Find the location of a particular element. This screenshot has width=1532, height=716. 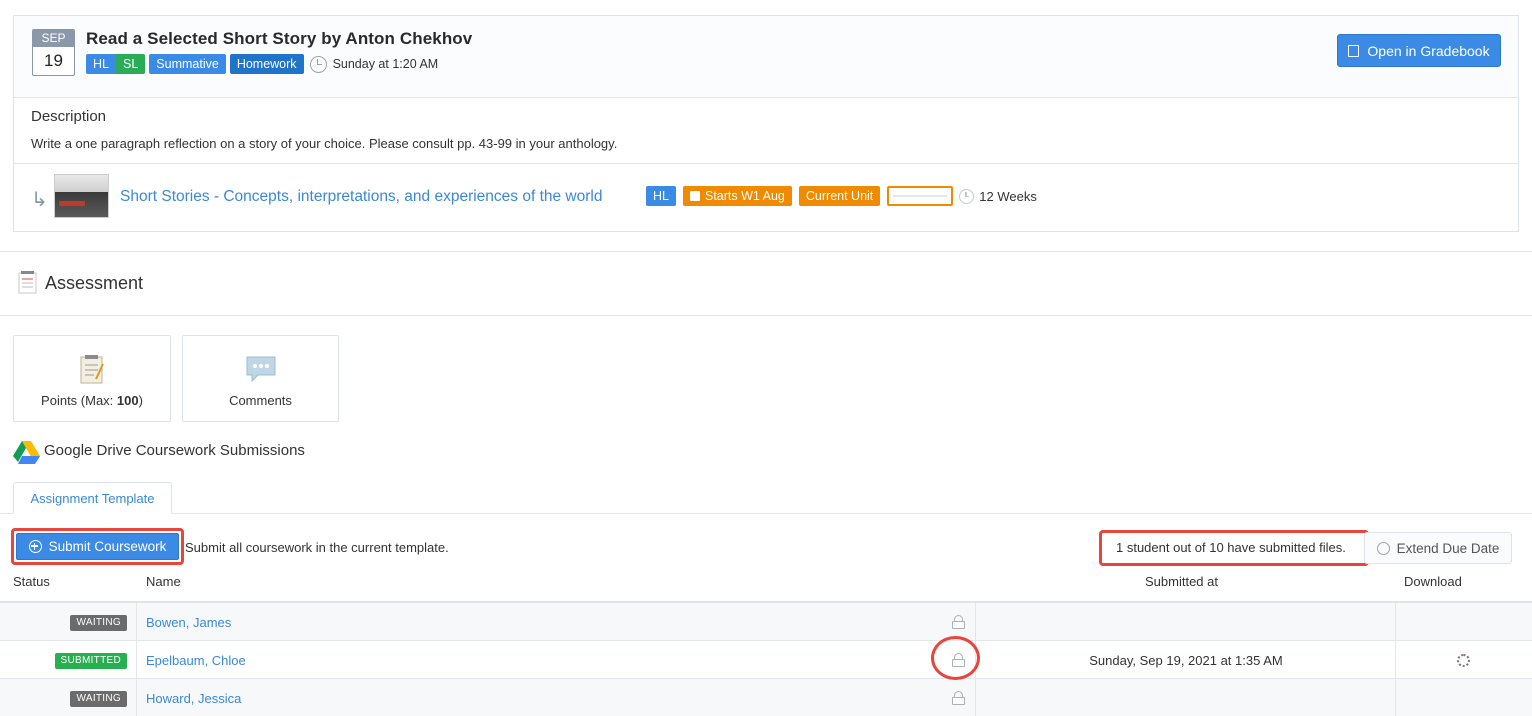

unit-progress-bar is located at coordinates (920, 196).